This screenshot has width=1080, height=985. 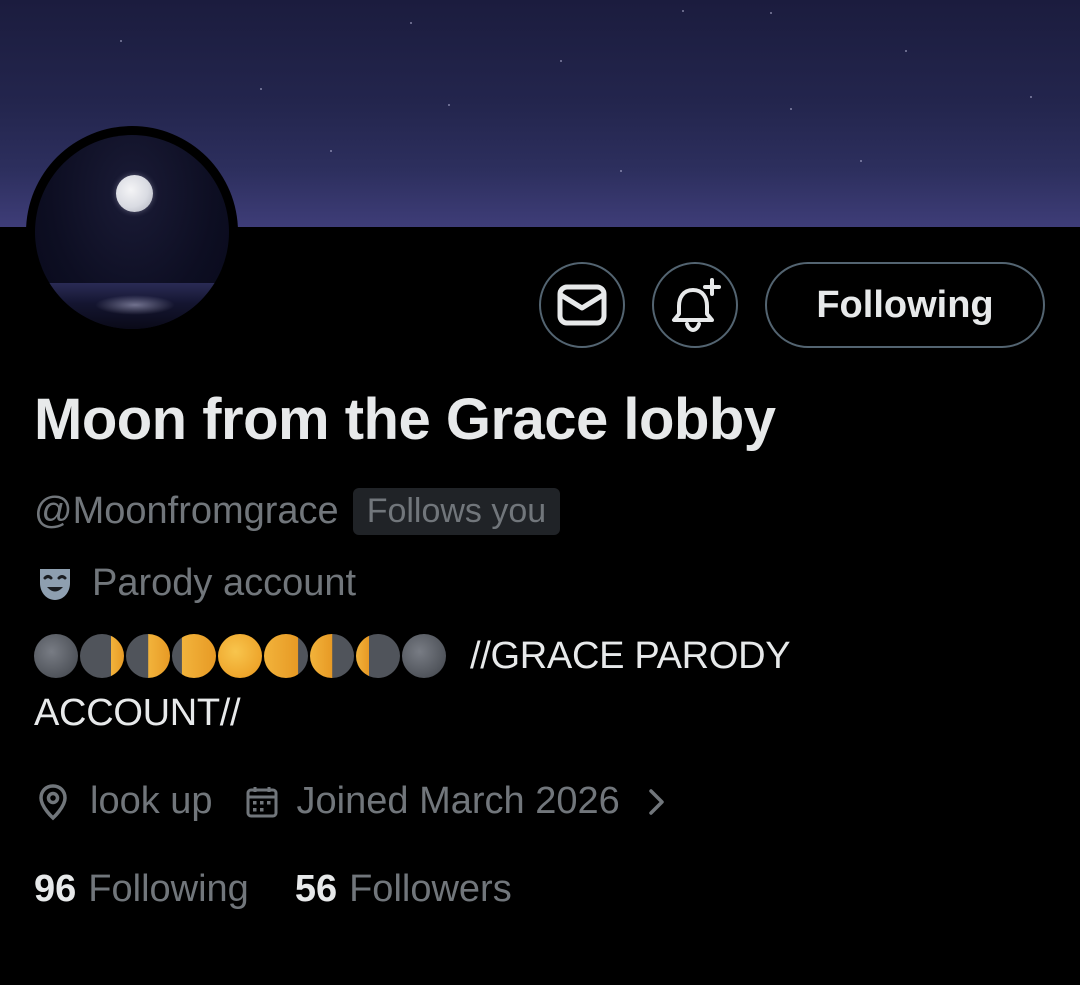 I want to click on followers-label: Followers, so click(x=430, y=889).